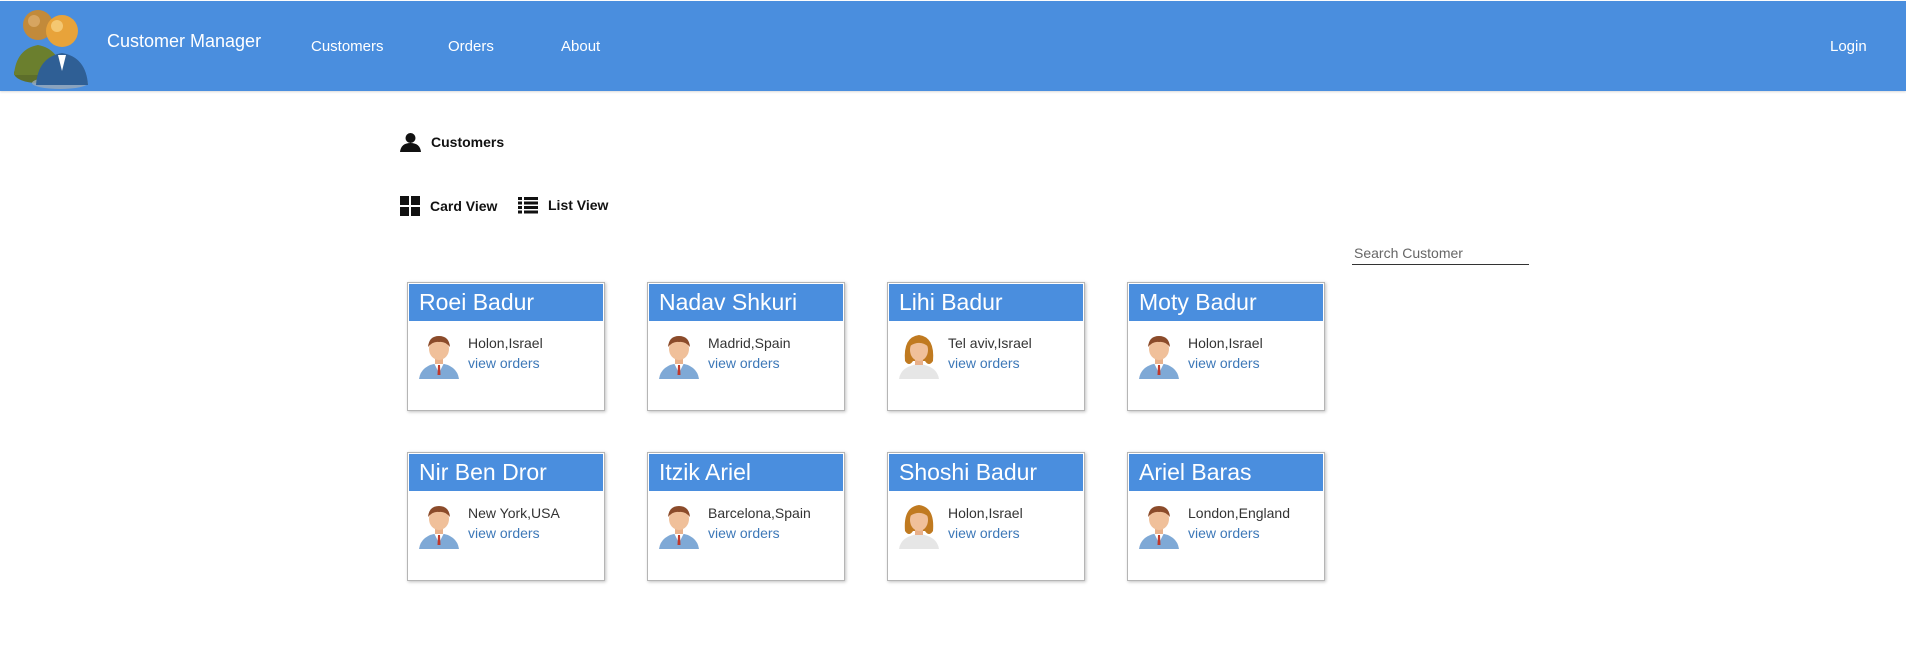 The image size is (1906, 668). I want to click on list-view-toggle: List View, so click(563, 205).